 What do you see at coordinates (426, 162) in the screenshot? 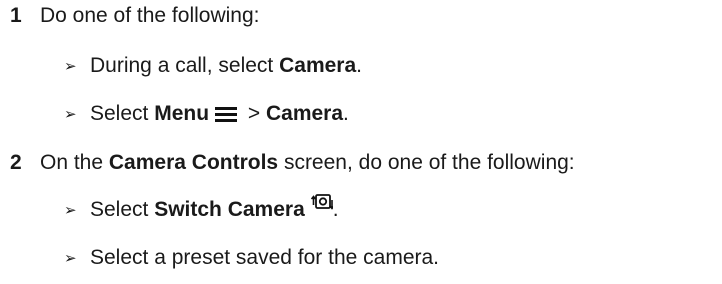
I see `step-text-post: screen, do one of the following:` at bounding box center [426, 162].